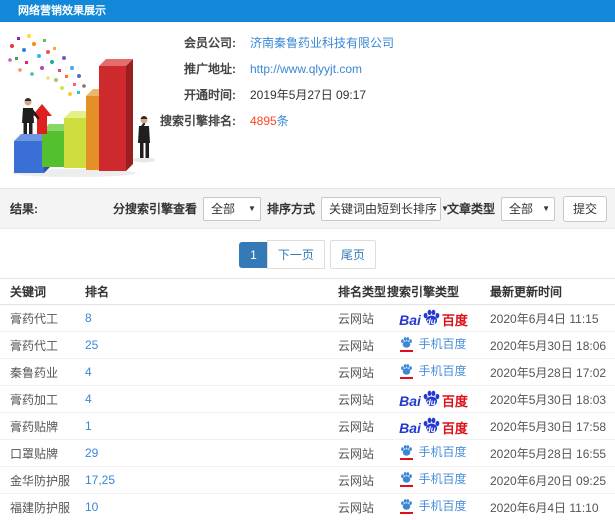 This screenshot has height=520, width=615. Describe the element at coordinates (24, 209) in the screenshot. I see `results-label: 结果:` at that location.